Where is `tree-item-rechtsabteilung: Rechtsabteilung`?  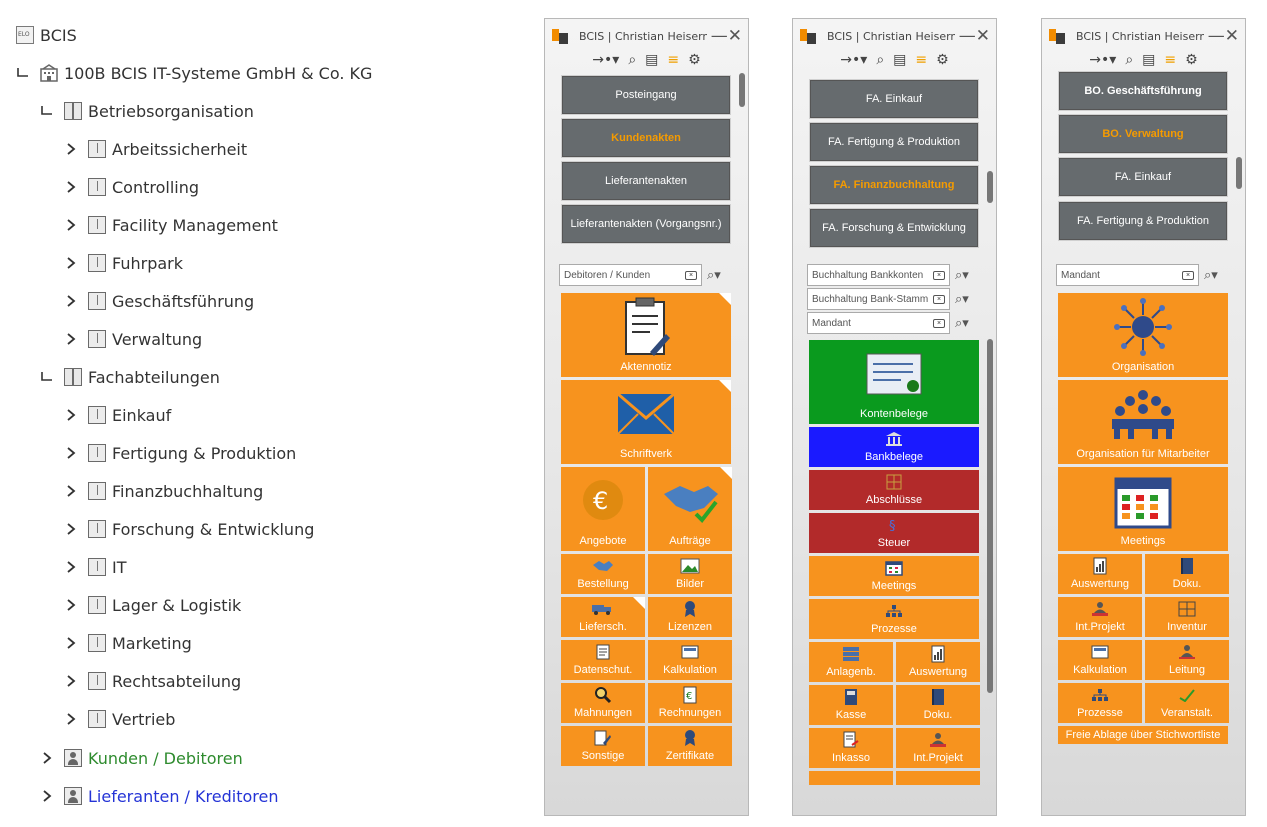 tree-item-rechtsabteilung: Rechtsabteilung is located at coordinates (152, 681).